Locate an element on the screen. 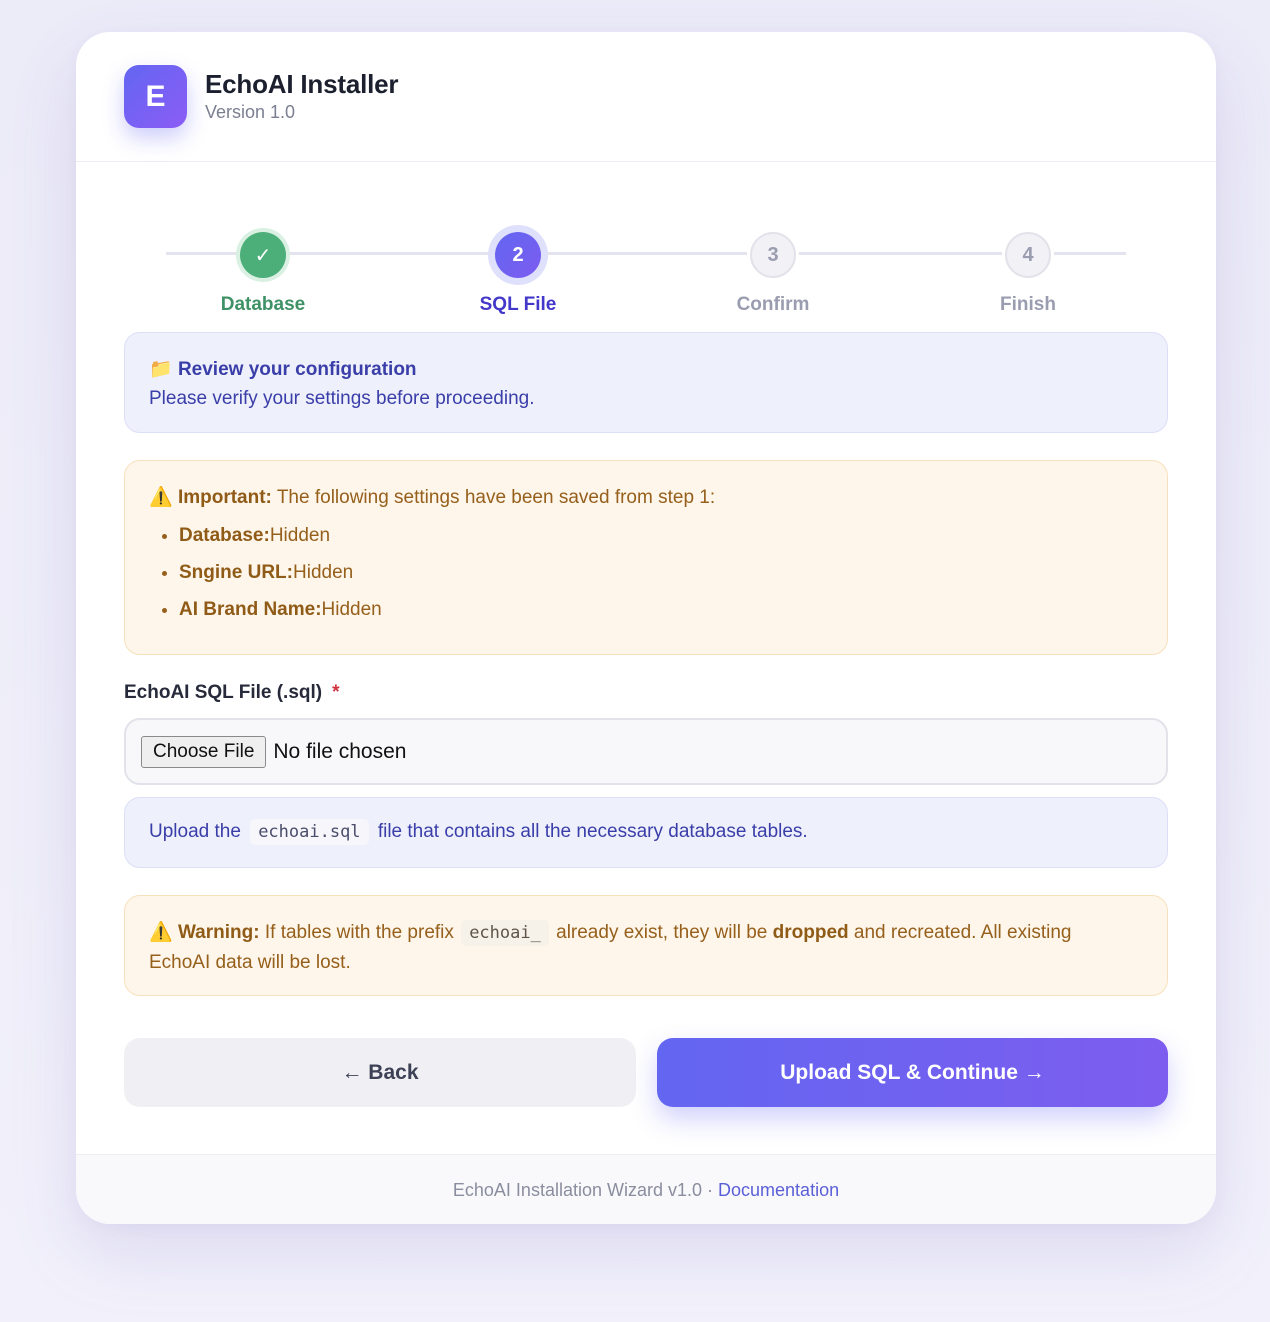 This screenshot has height=1322, width=1270. upload-continue-button: Upload SQL & Continue → is located at coordinates (912, 1072).